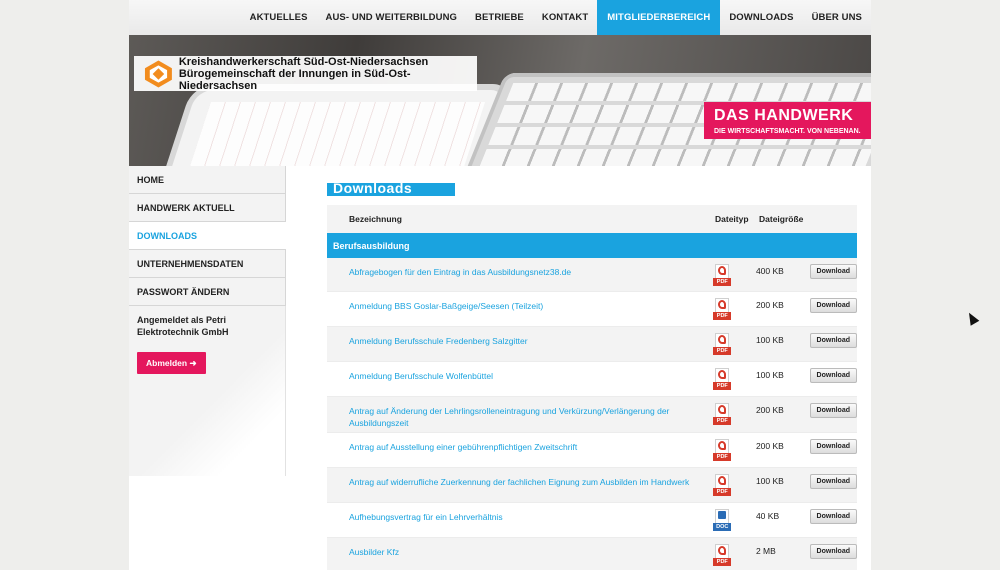 Image resolution: width=1000 pixels, height=570 pixels. I want to click on mouse-cursor-icon, so click(972, 318).